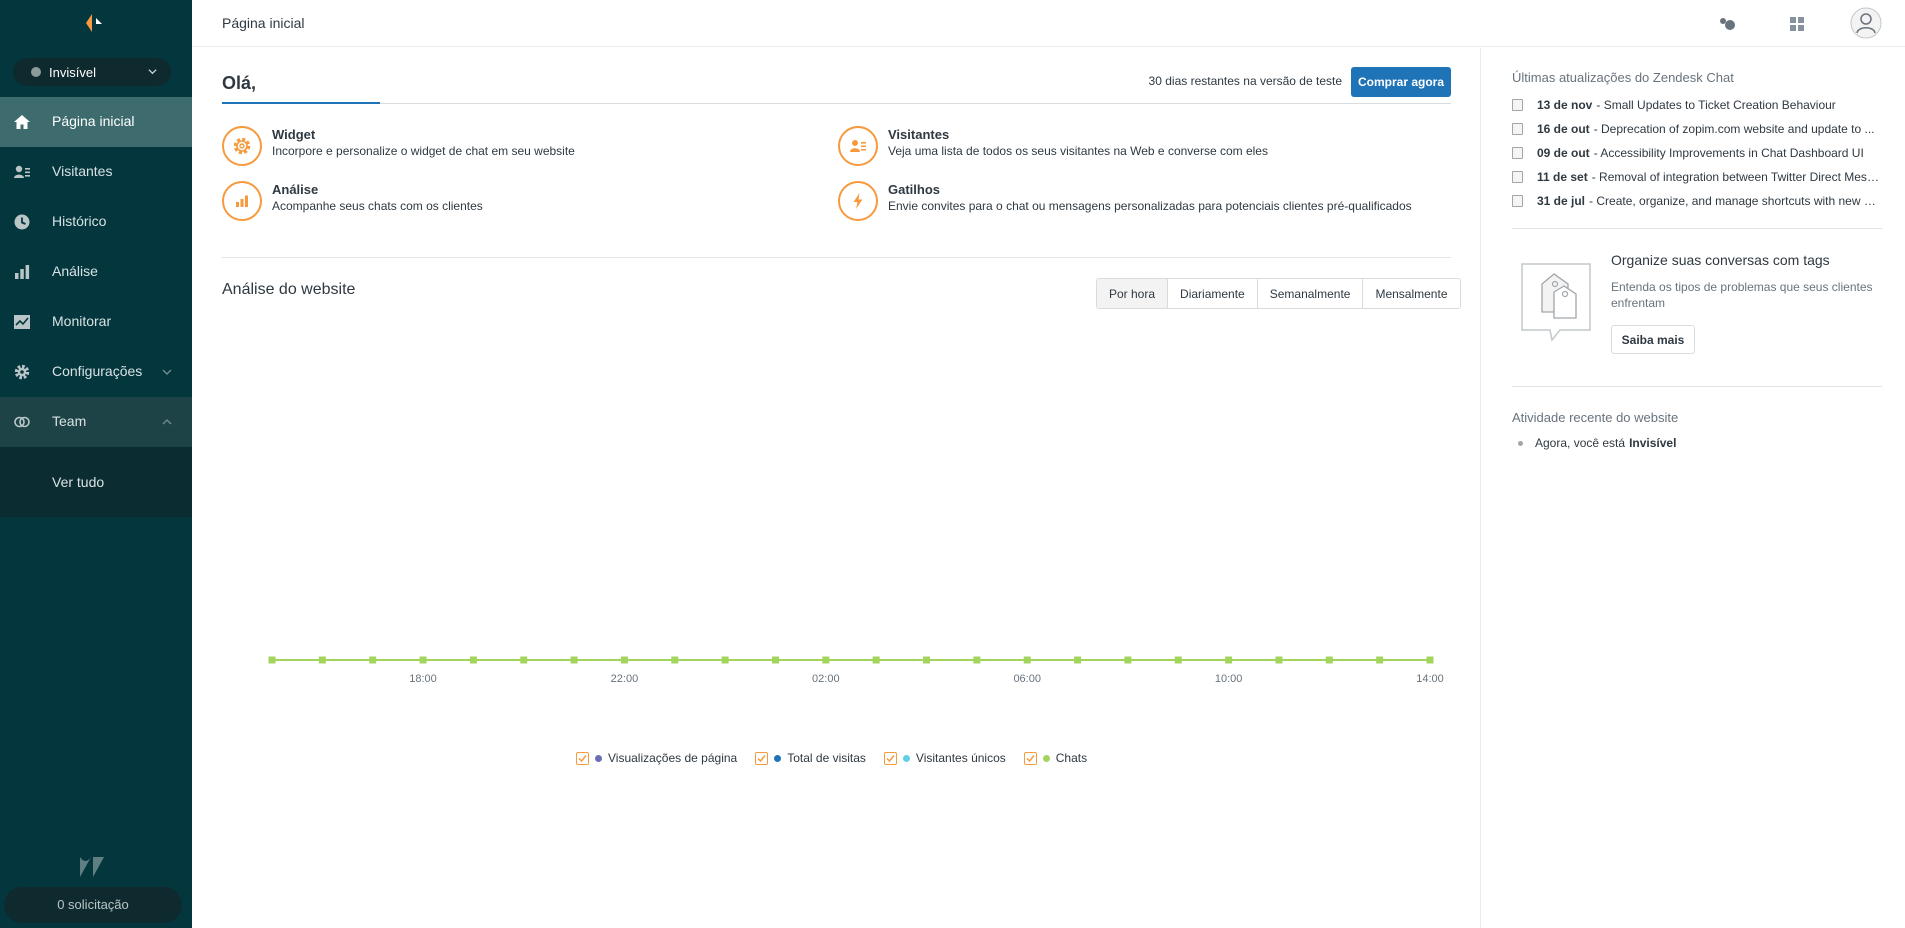  Describe the element at coordinates (96, 322) in the screenshot. I see `sidebar-item-monitor: Monitorar` at that location.